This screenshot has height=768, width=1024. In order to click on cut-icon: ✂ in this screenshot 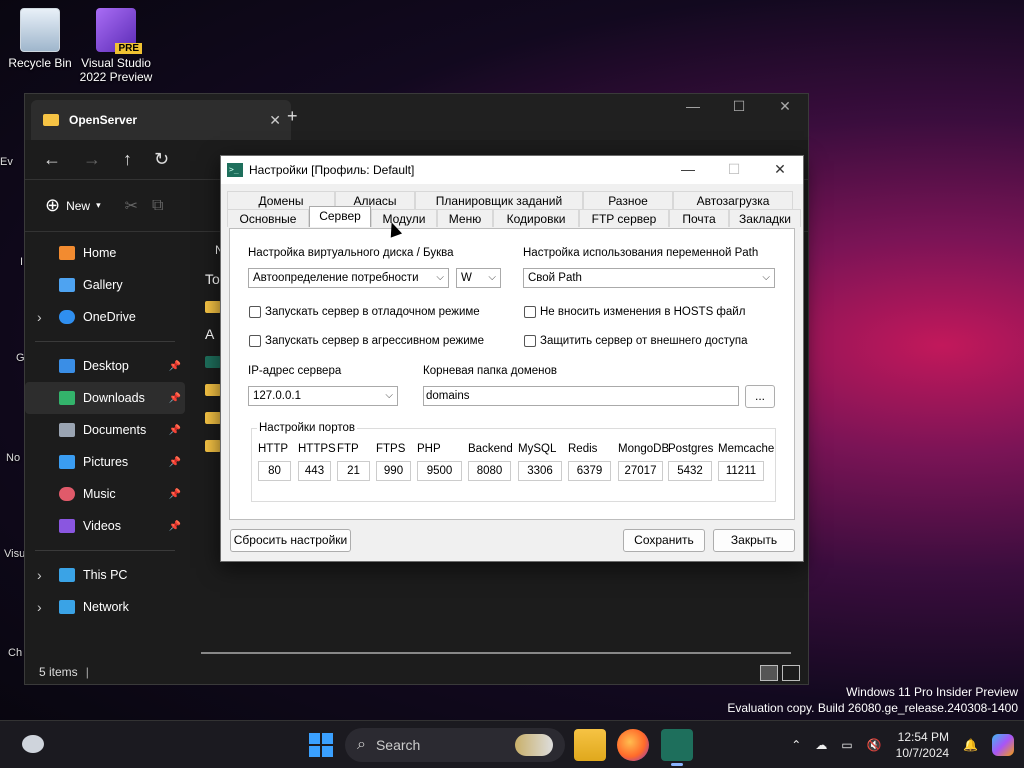, I will do `click(131, 206)`.